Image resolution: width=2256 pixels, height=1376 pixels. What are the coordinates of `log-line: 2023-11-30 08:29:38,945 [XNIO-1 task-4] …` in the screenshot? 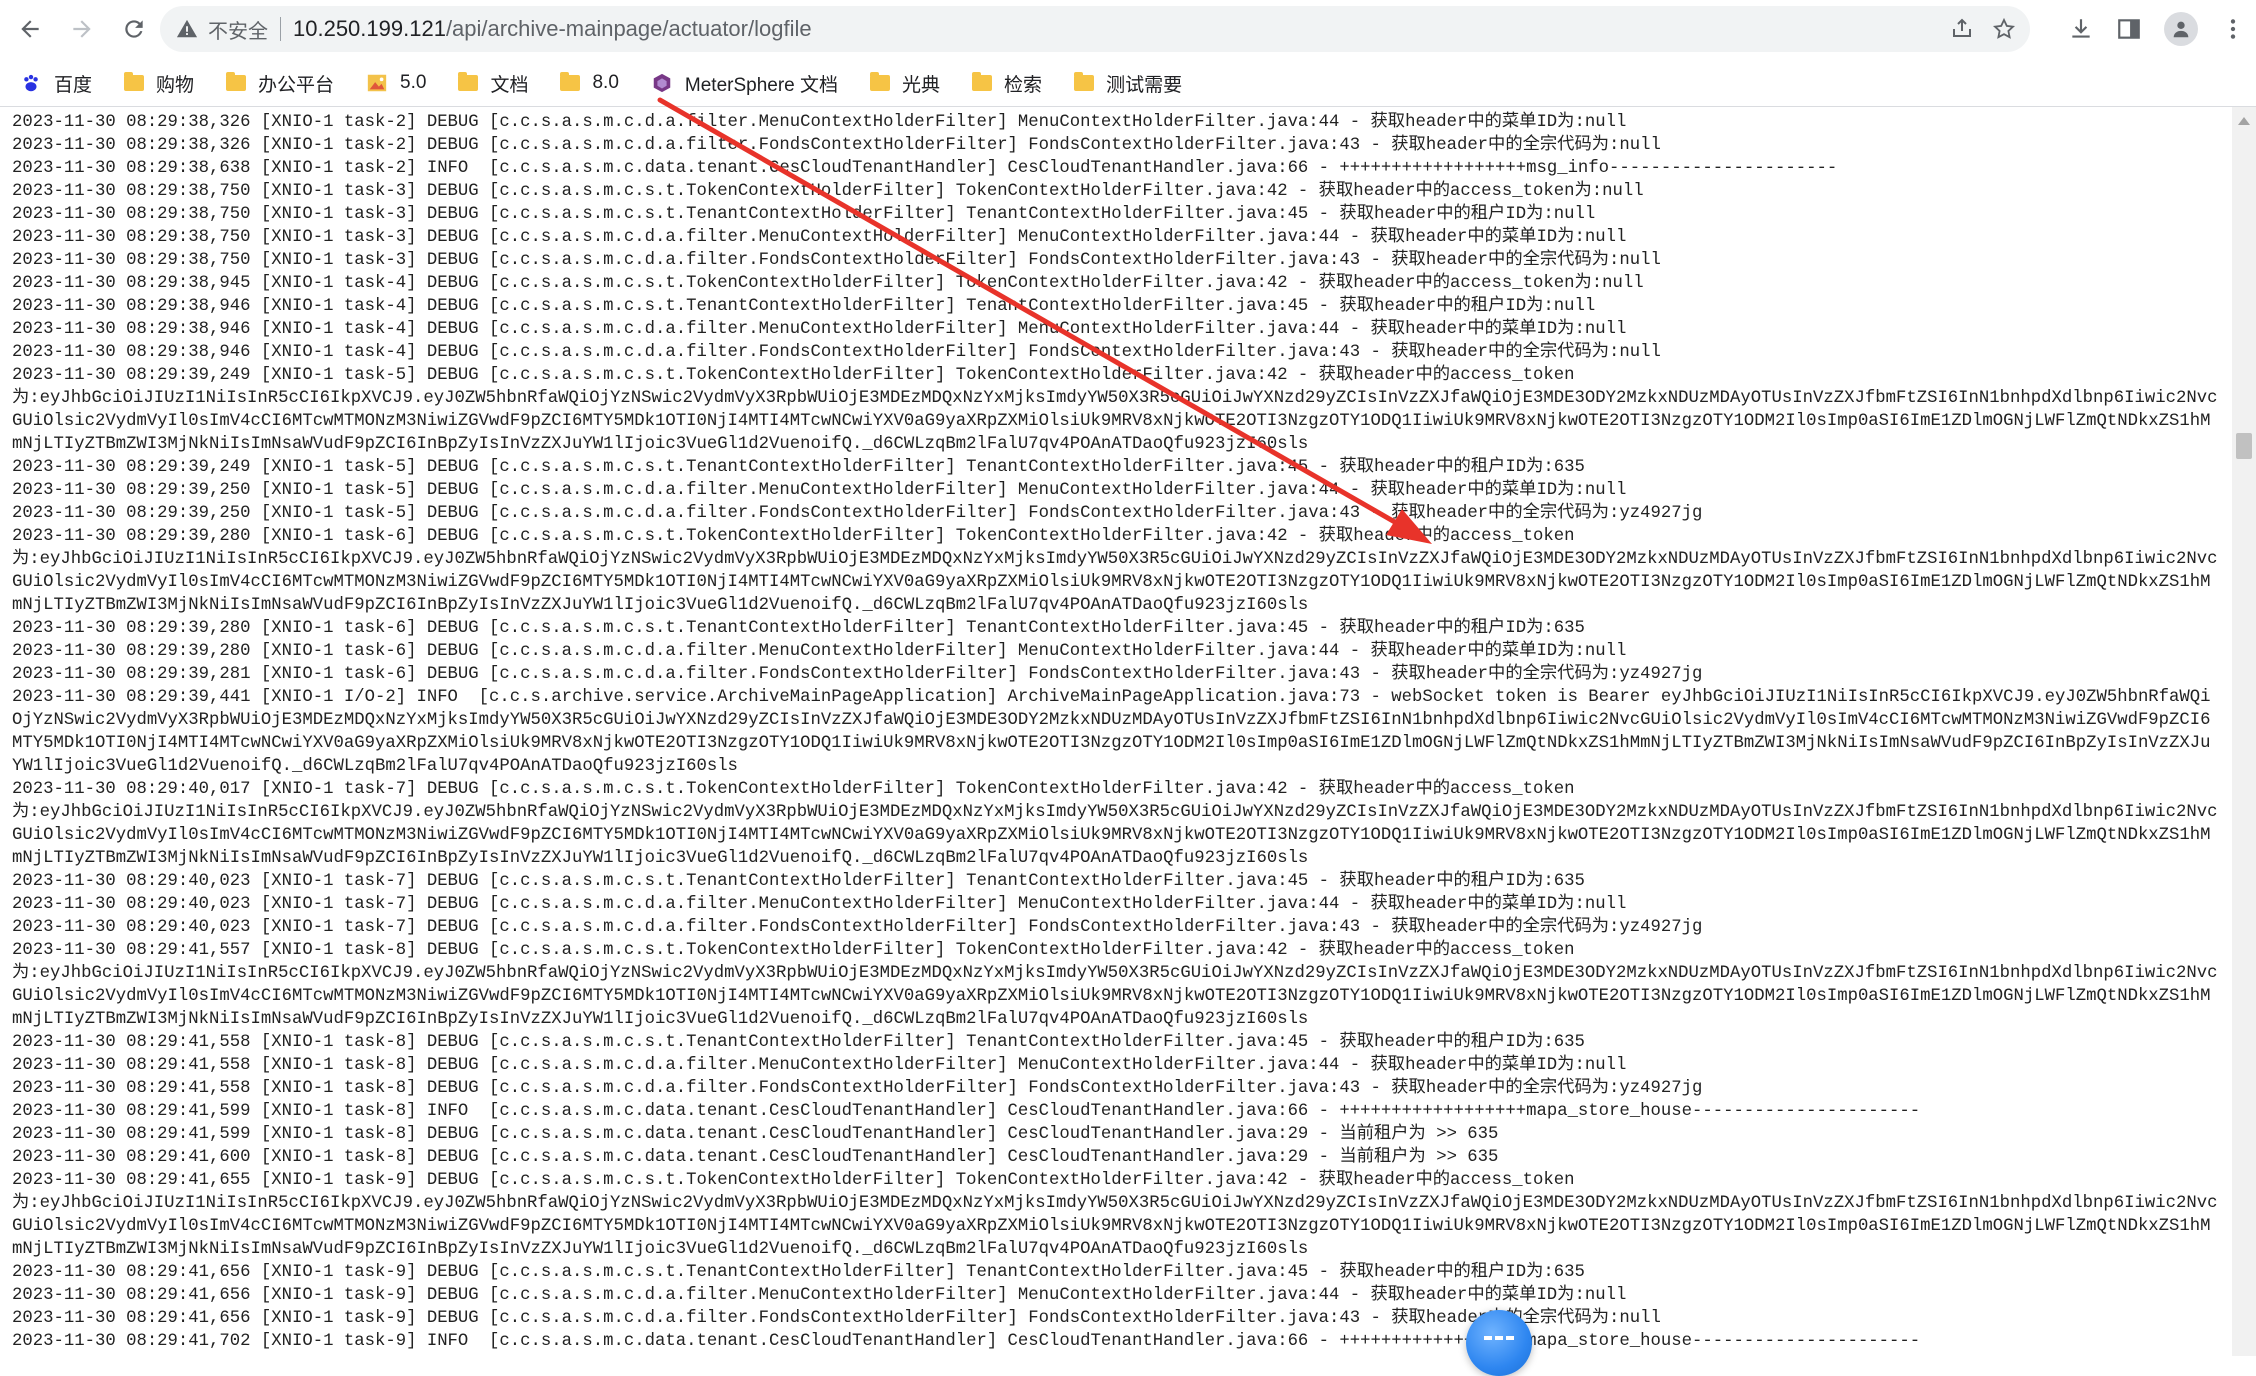 It's located at (828, 283).